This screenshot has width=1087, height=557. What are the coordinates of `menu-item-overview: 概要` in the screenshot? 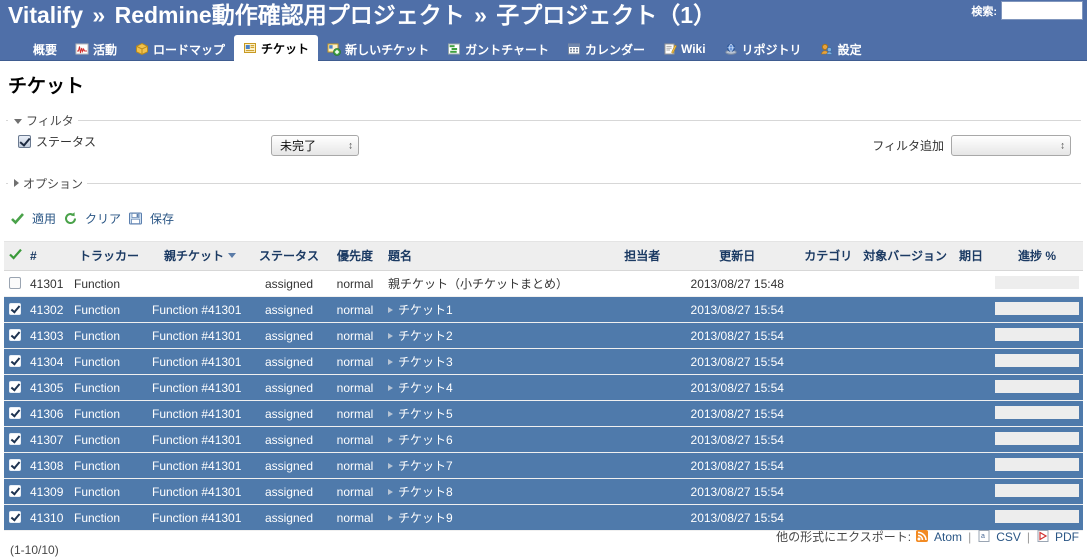 It's located at (36, 49).